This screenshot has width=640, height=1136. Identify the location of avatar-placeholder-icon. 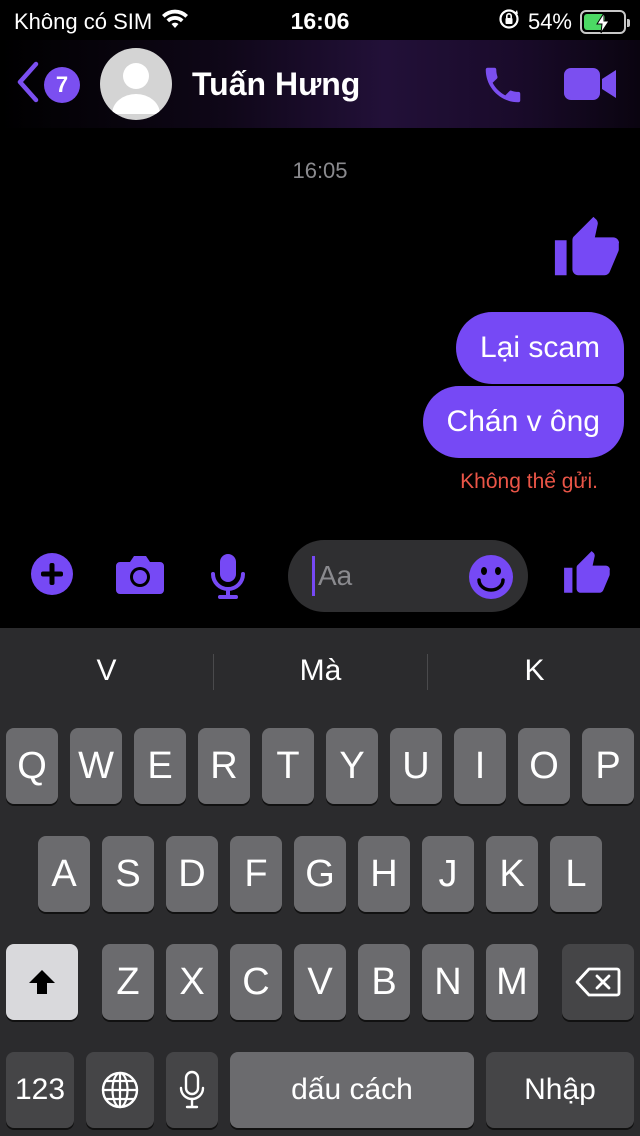
(136, 88).